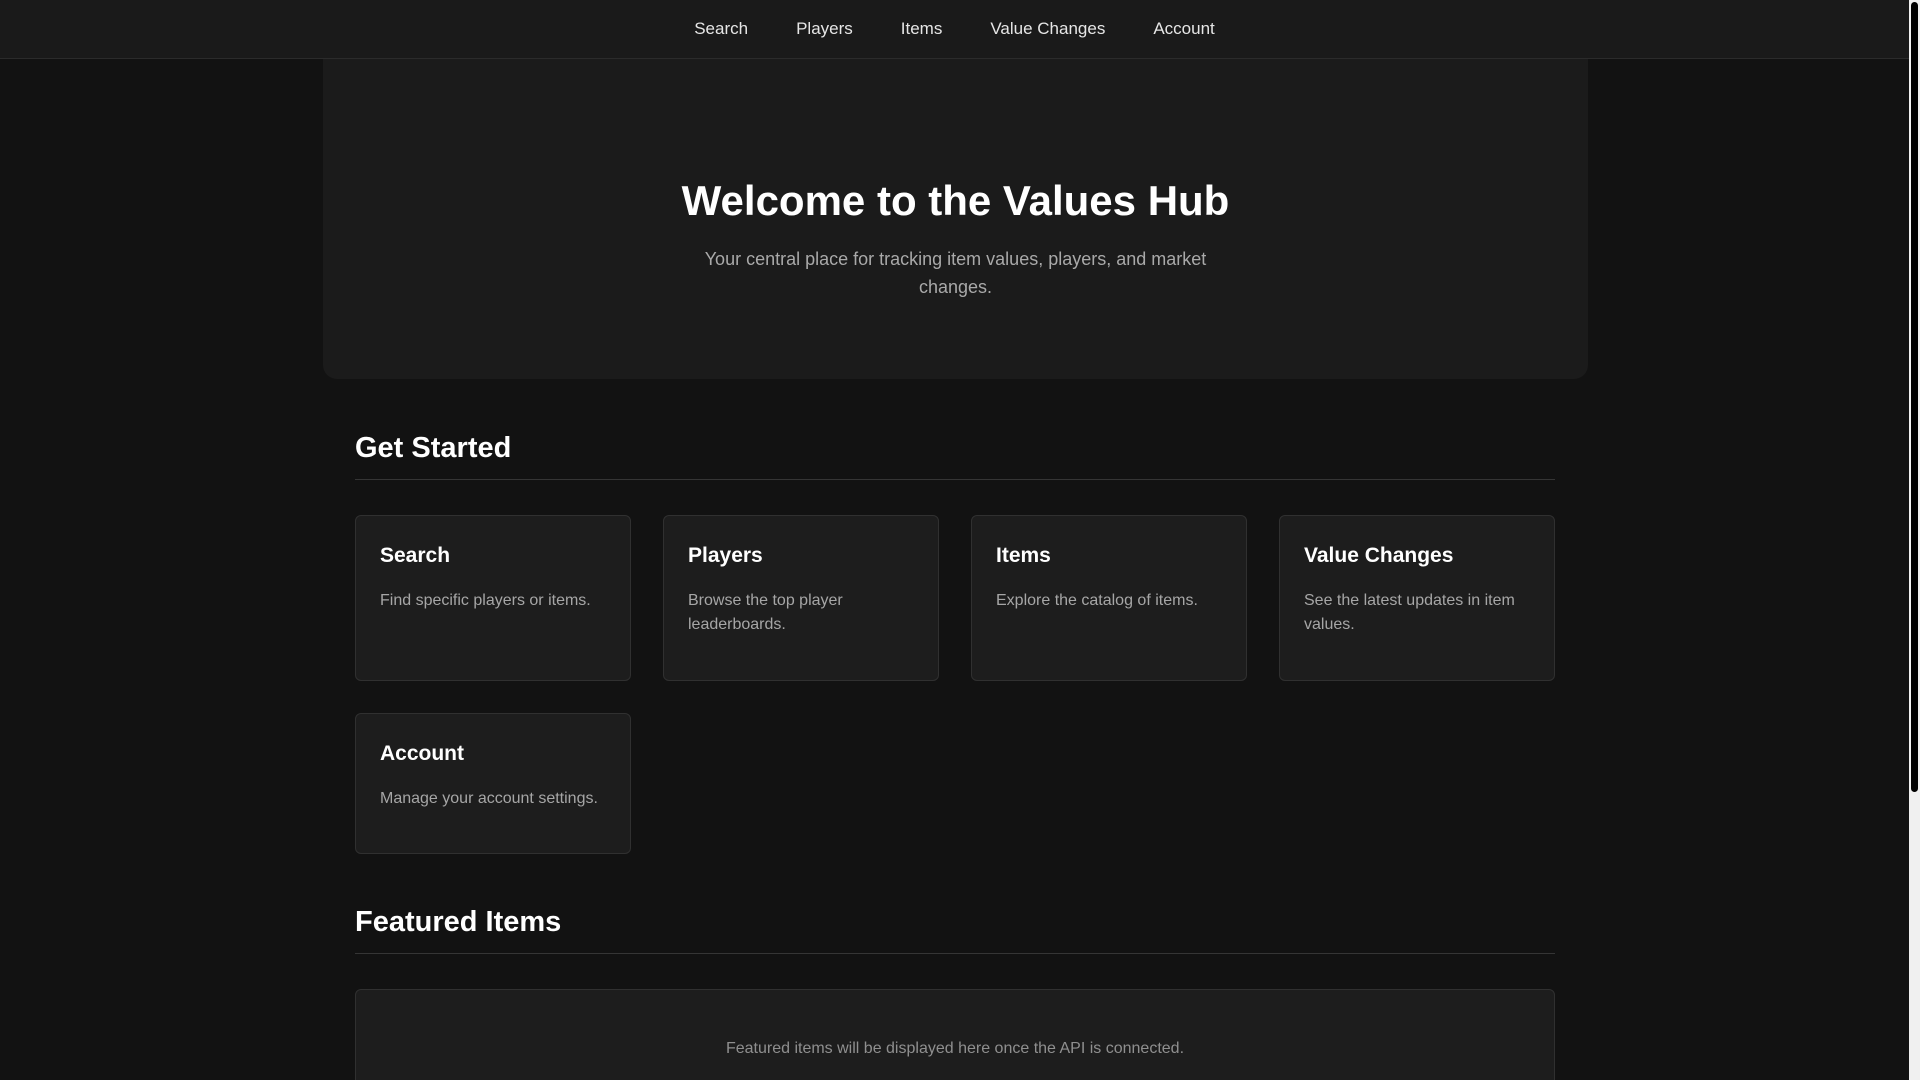  What do you see at coordinates (422, 753) in the screenshot?
I see `card-title: Account` at bounding box center [422, 753].